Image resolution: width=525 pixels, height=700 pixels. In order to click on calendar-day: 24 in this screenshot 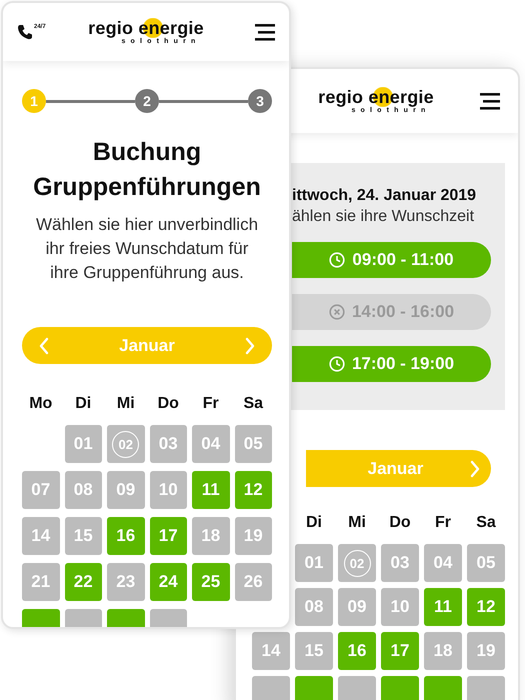, I will do `click(168, 582)`.